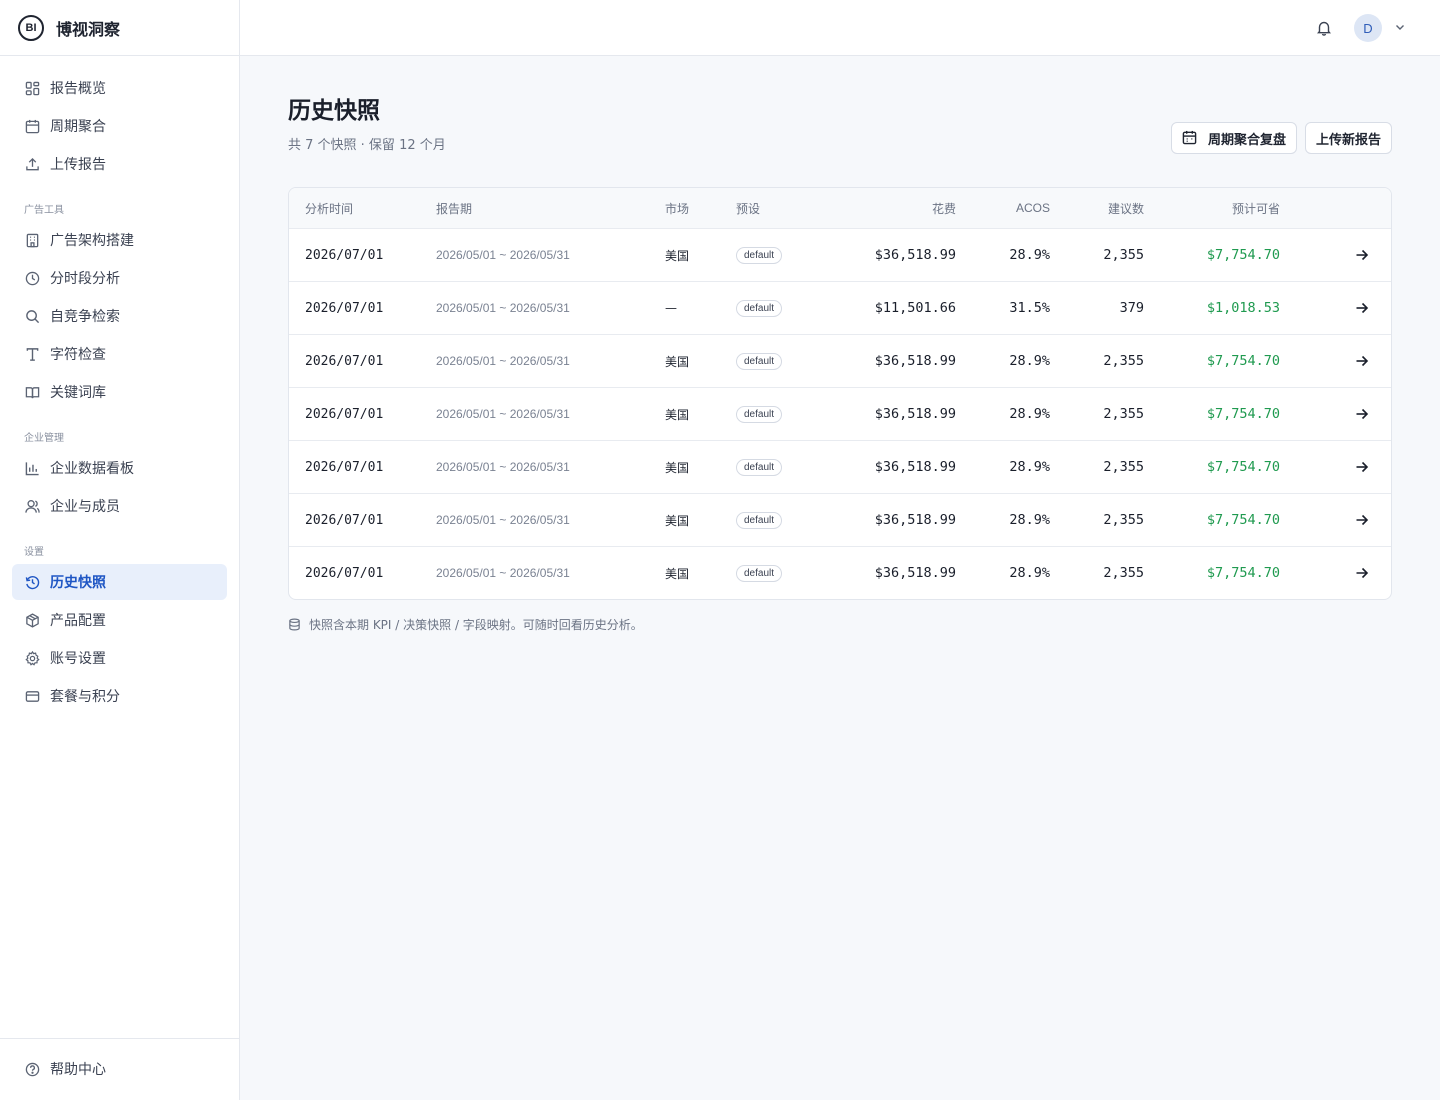 This screenshot has width=1440, height=1100. I want to click on sidebar-item-help-center: 帮助中心, so click(119, 1069).